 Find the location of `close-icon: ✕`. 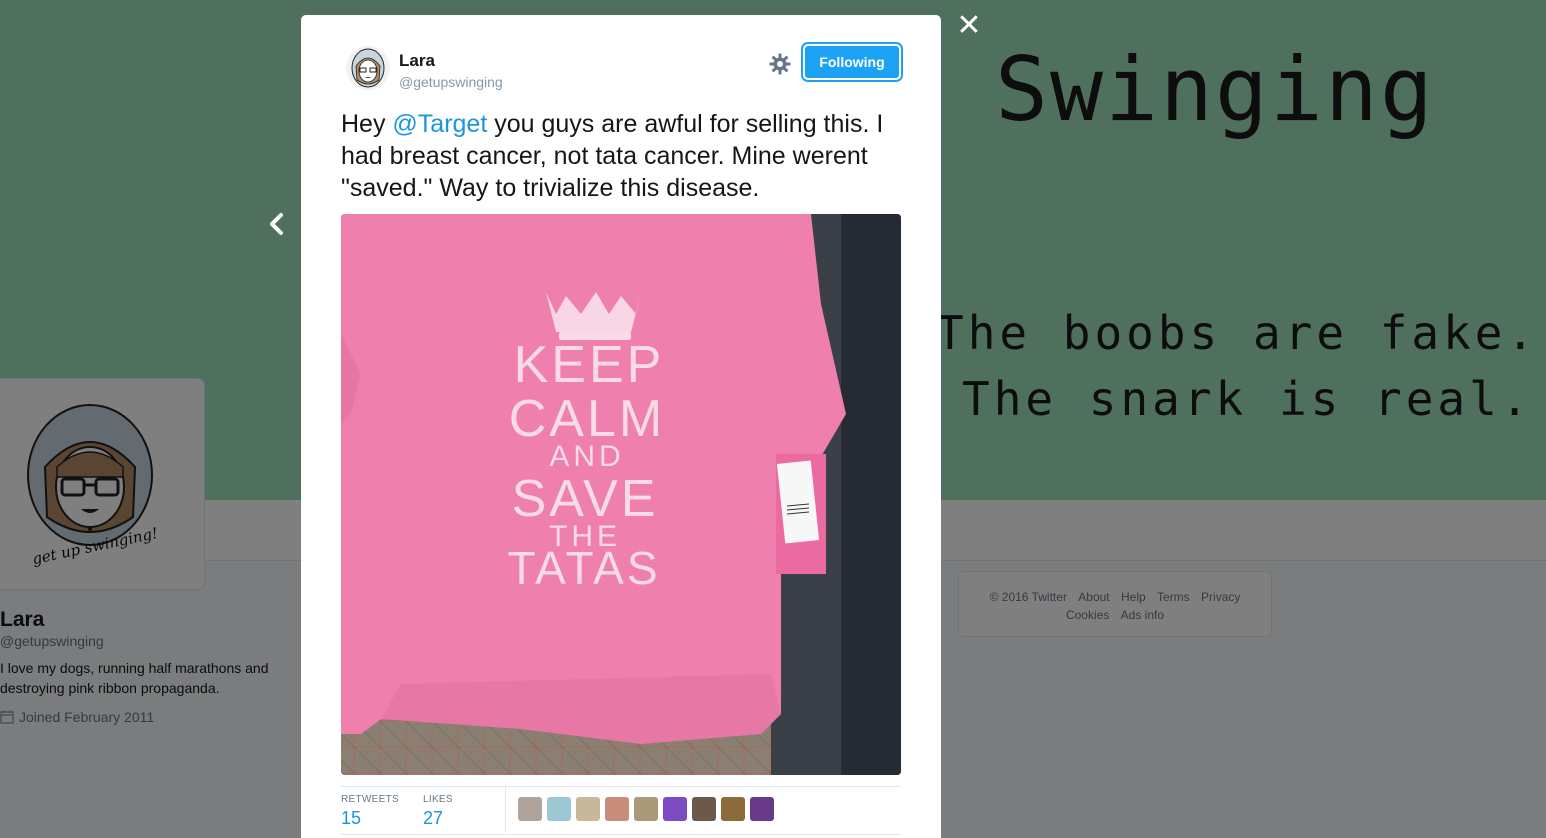

close-icon: ✕ is located at coordinates (969, 26).